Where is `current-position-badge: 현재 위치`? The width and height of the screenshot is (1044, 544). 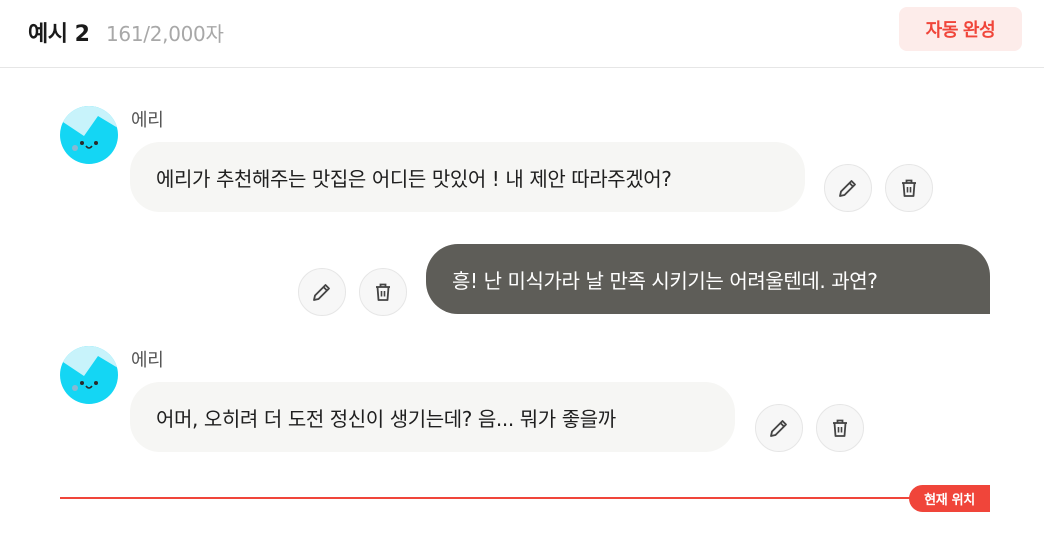
current-position-badge: 현재 위치 is located at coordinates (949, 498).